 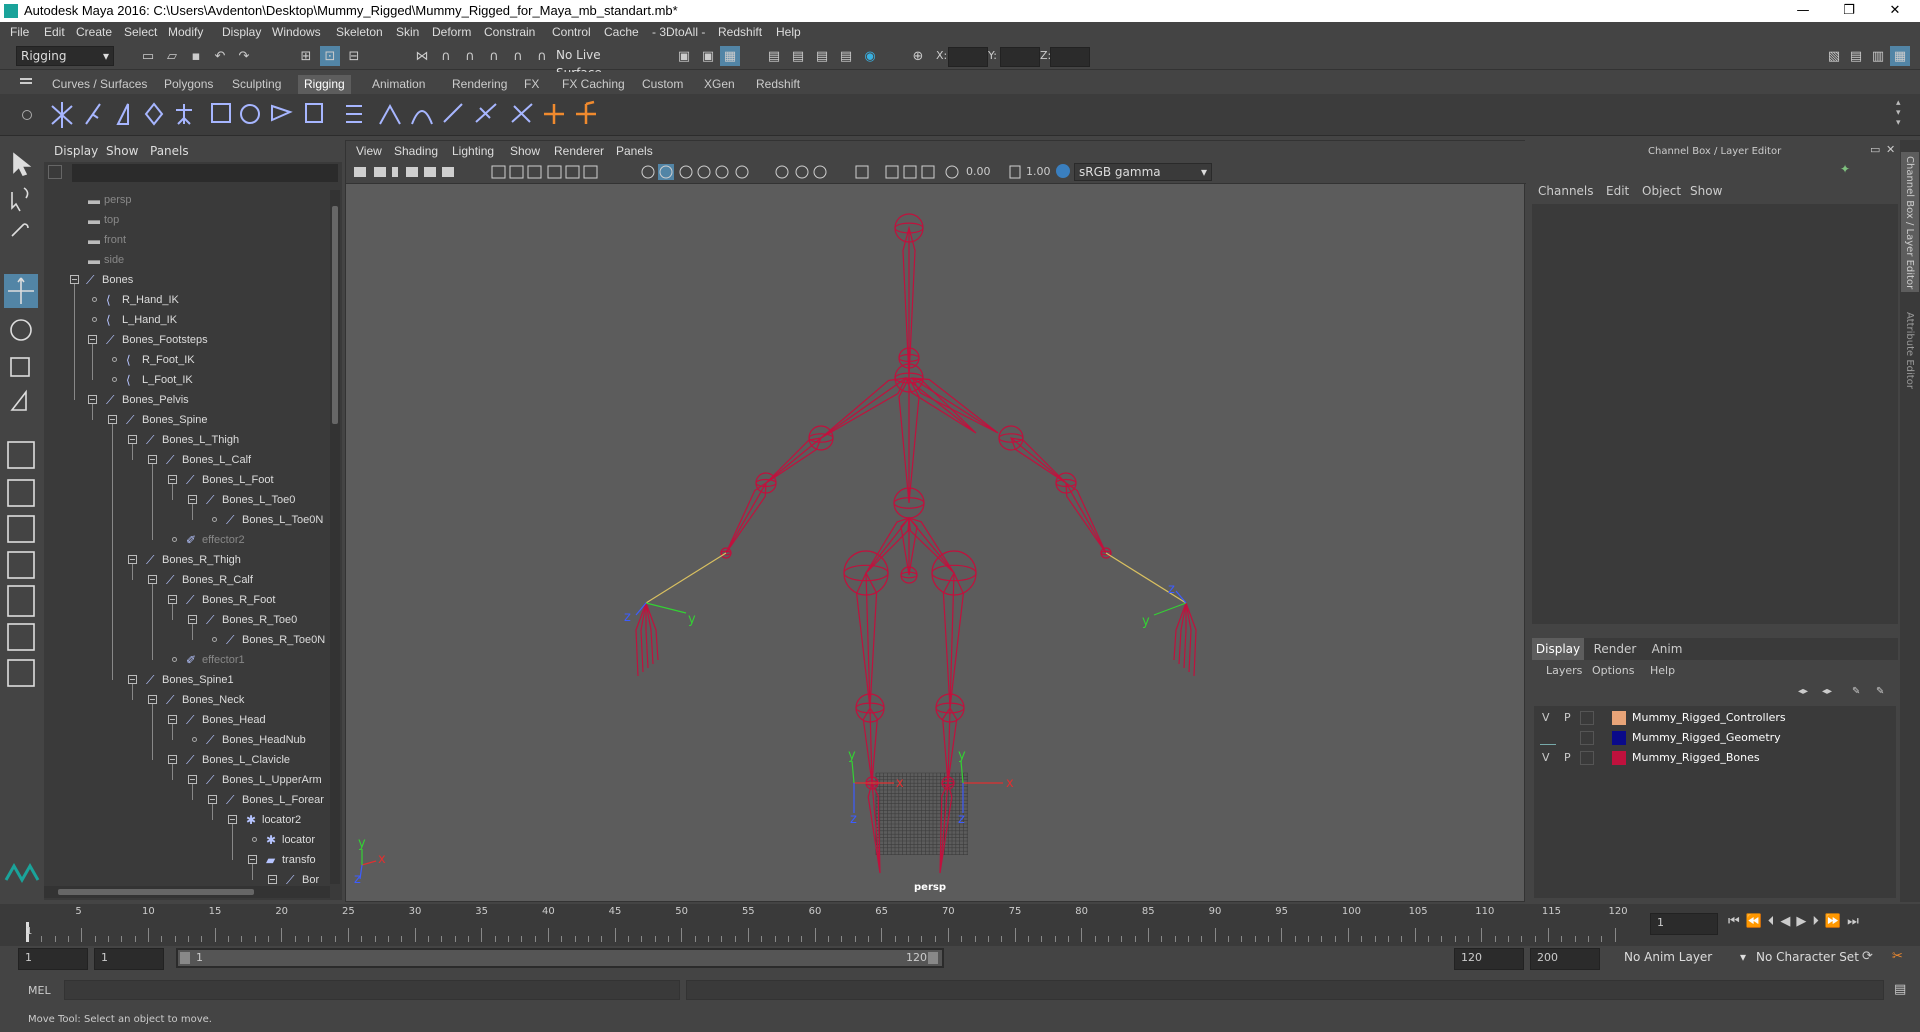 What do you see at coordinates (1667, 649) in the screenshot?
I see `tab-anim: Anim` at bounding box center [1667, 649].